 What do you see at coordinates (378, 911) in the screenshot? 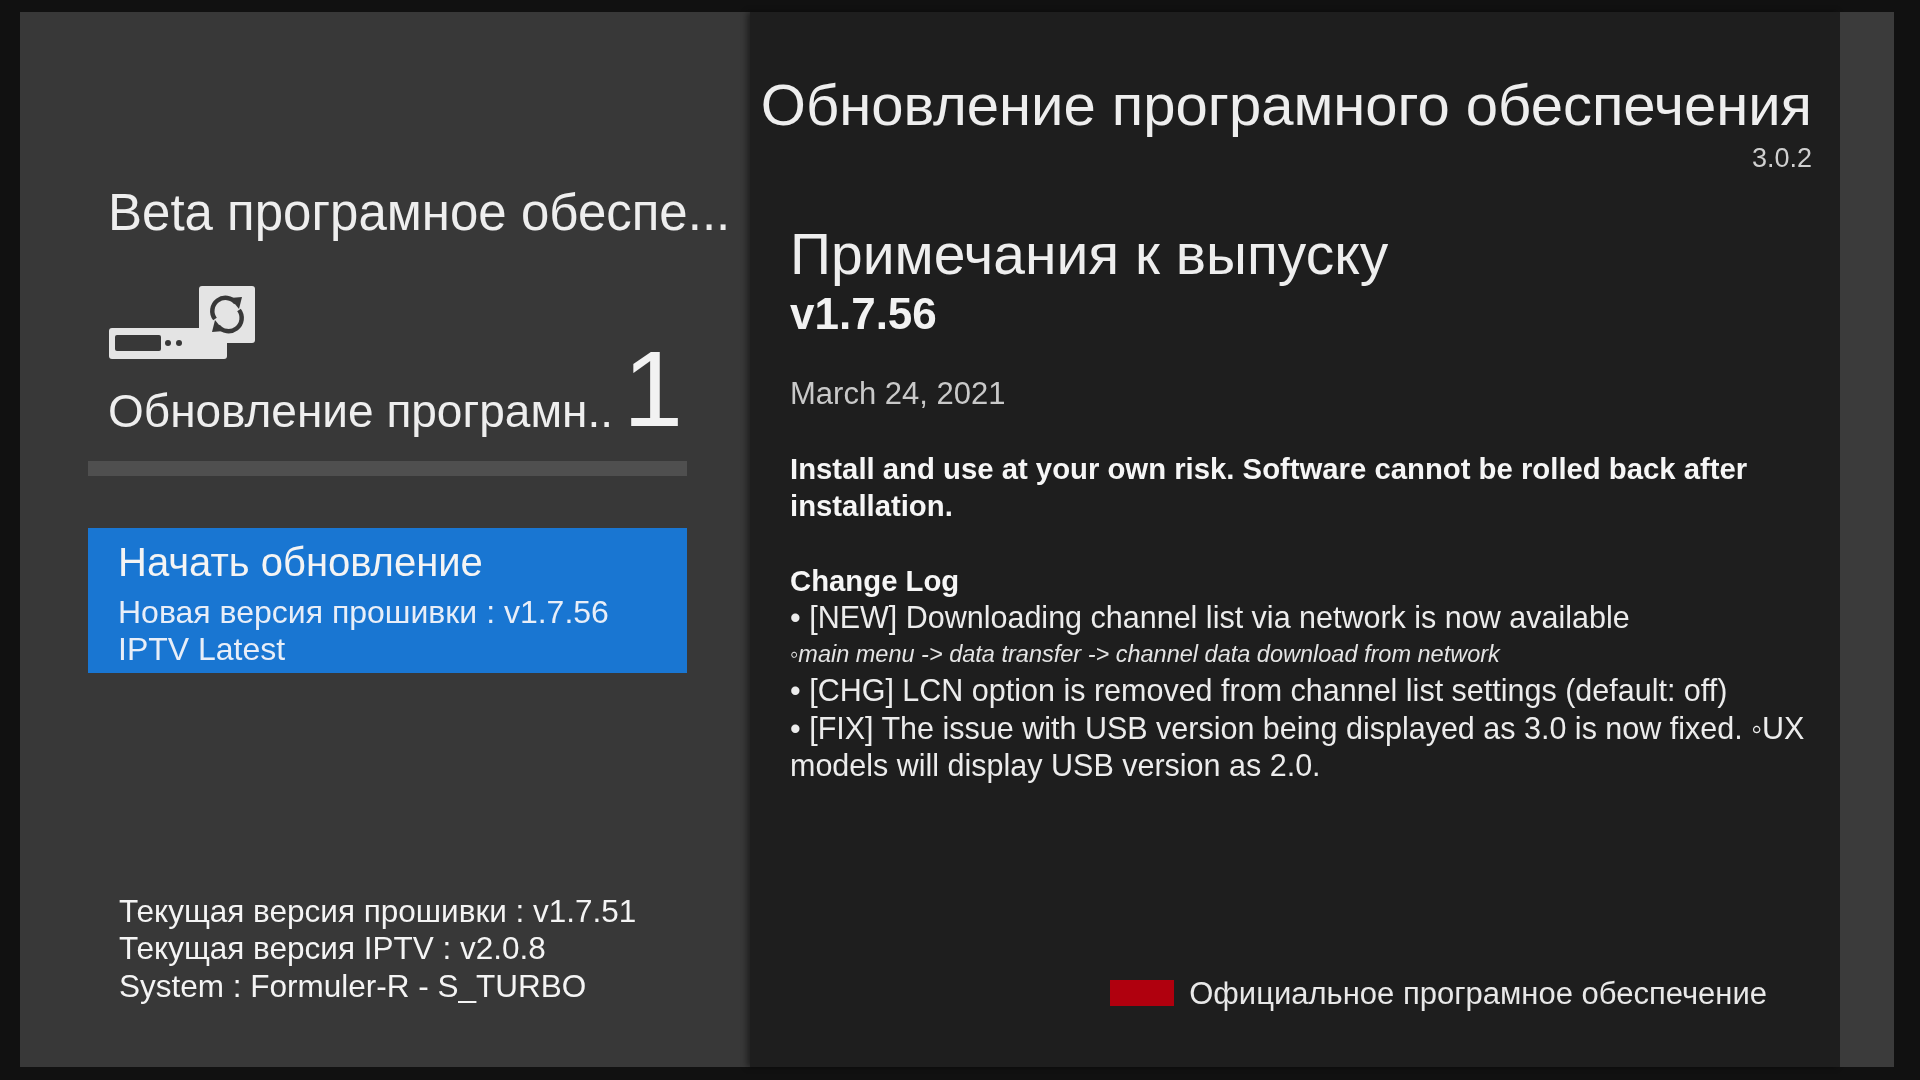
I see `firmware-info-text: Текущая версия прошивки : v1.7.51` at bounding box center [378, 911].